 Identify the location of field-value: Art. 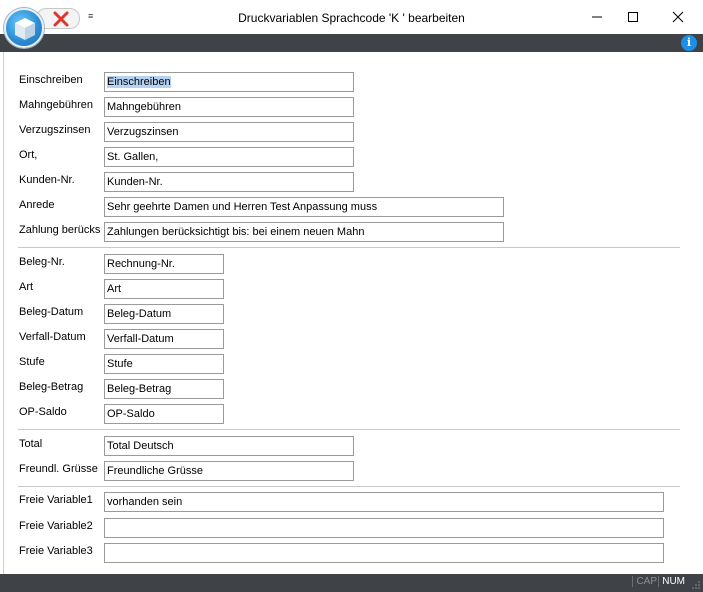
(114, 289).